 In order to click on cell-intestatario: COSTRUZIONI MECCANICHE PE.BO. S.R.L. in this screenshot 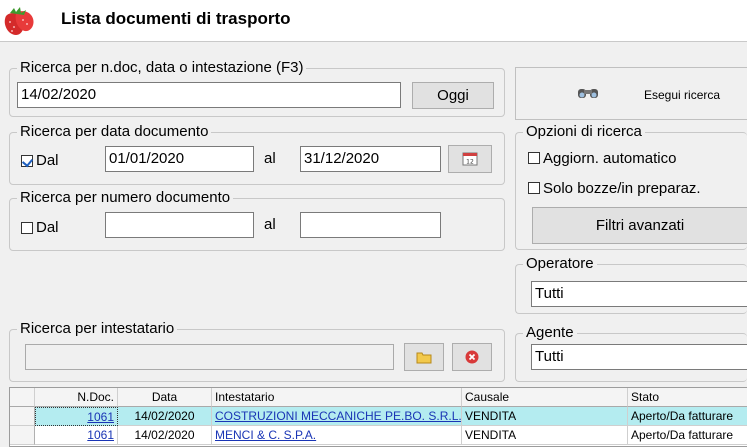, I will do `click(337, 416)`.